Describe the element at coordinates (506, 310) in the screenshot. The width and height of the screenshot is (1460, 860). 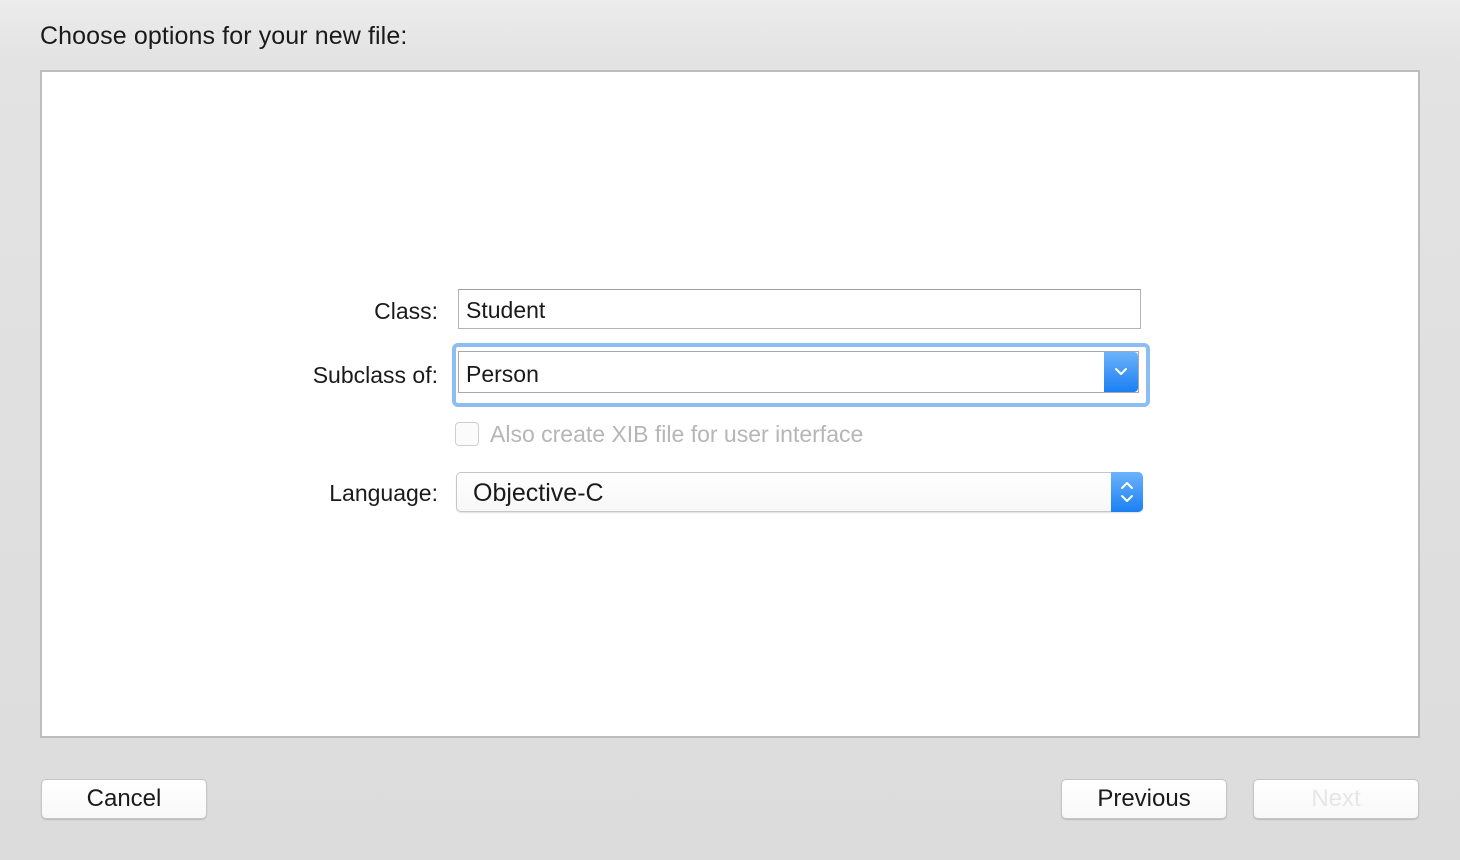
I see `class-name-value: Student` at that location.